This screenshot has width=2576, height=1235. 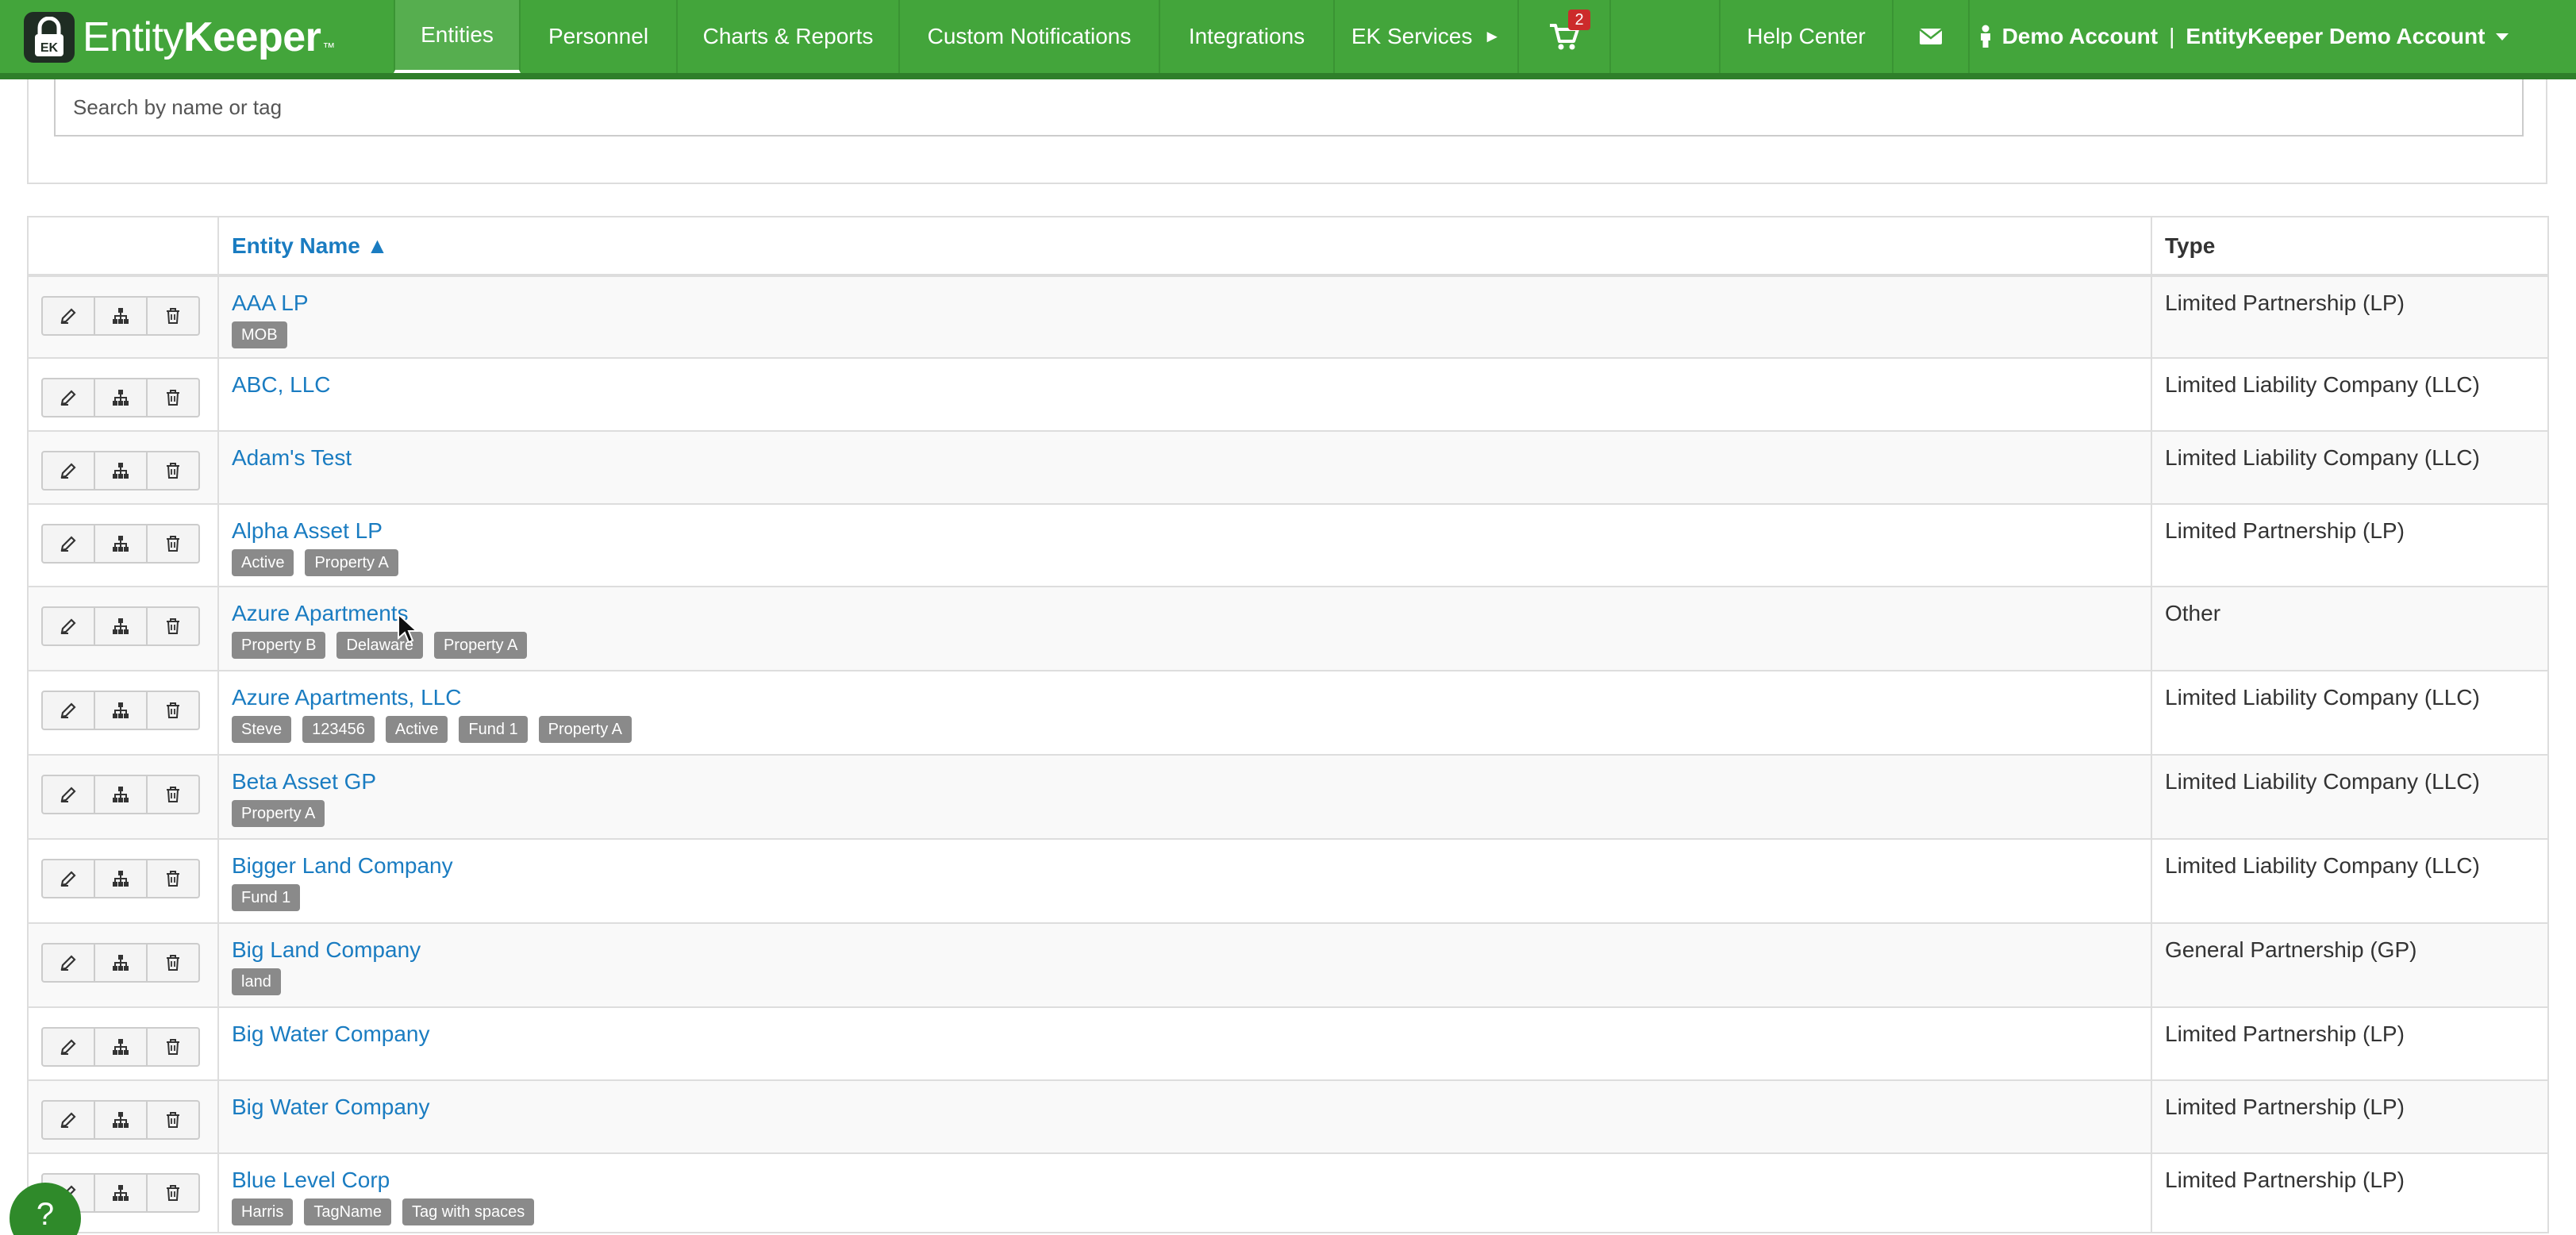 I want to click on entity-name-link: Beta Asset GP, so click(x=1185, y=781).